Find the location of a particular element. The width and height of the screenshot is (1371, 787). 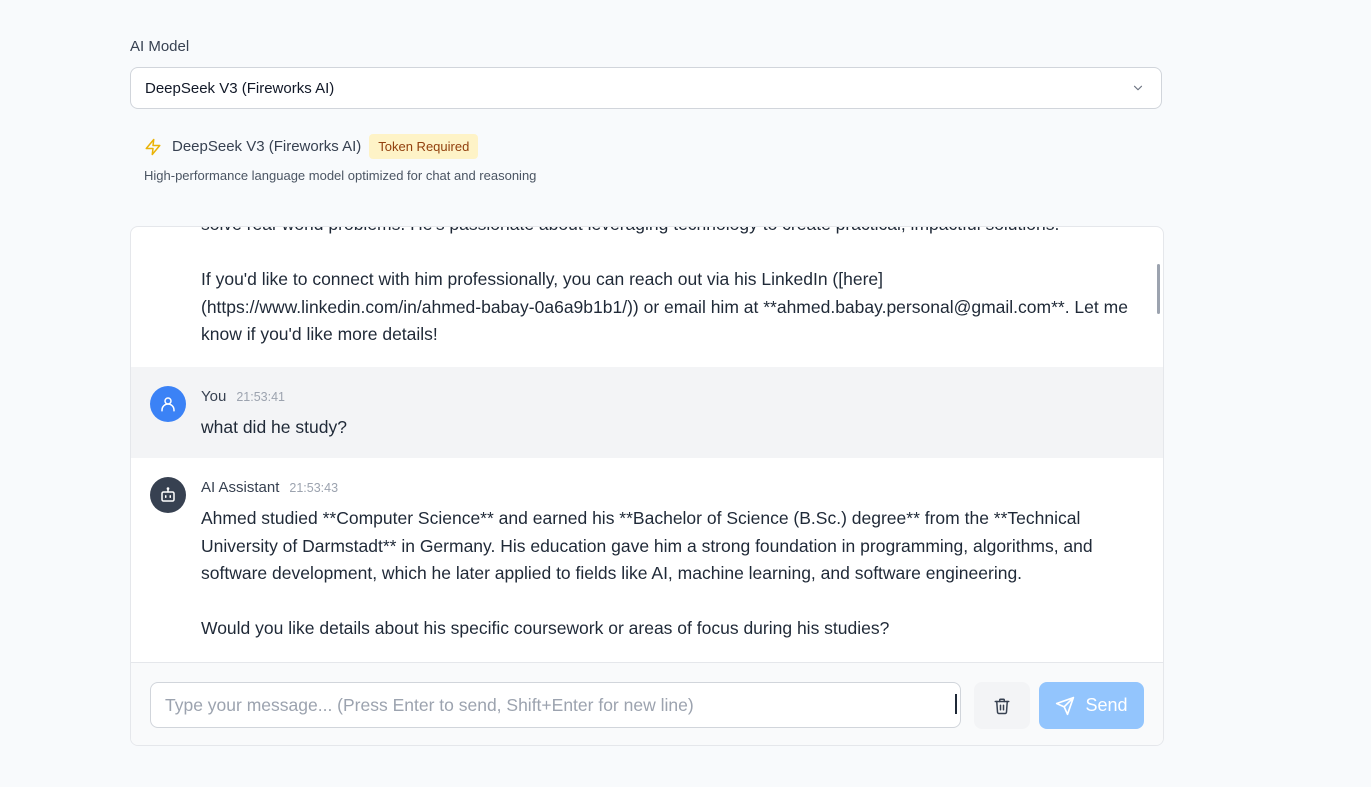

message-time: 21:53:41 is located at coordinates (260, 397).